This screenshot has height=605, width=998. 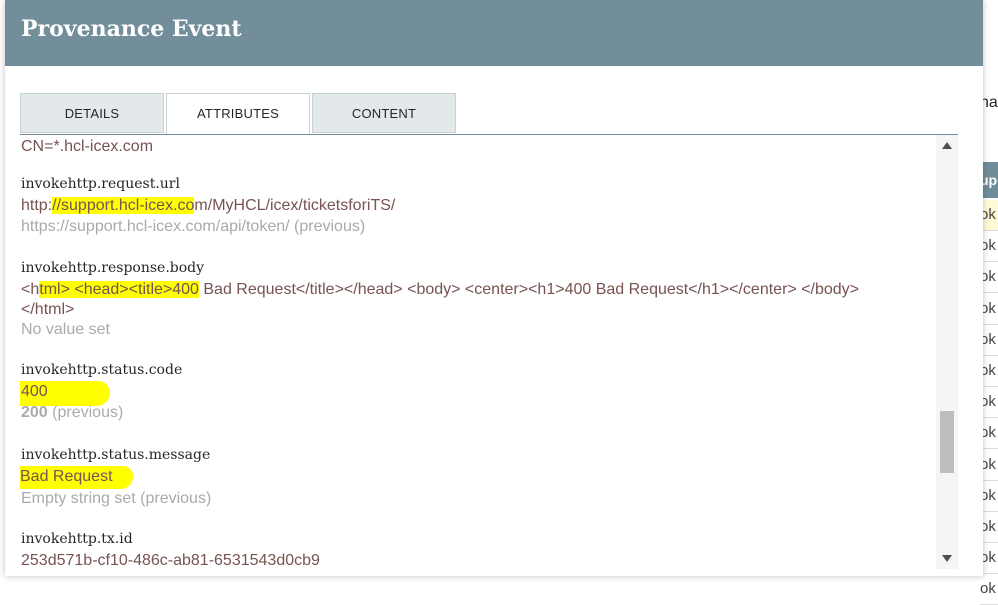 I want to click on scroll-up-arrow-icon, so click(x=947, y=145).